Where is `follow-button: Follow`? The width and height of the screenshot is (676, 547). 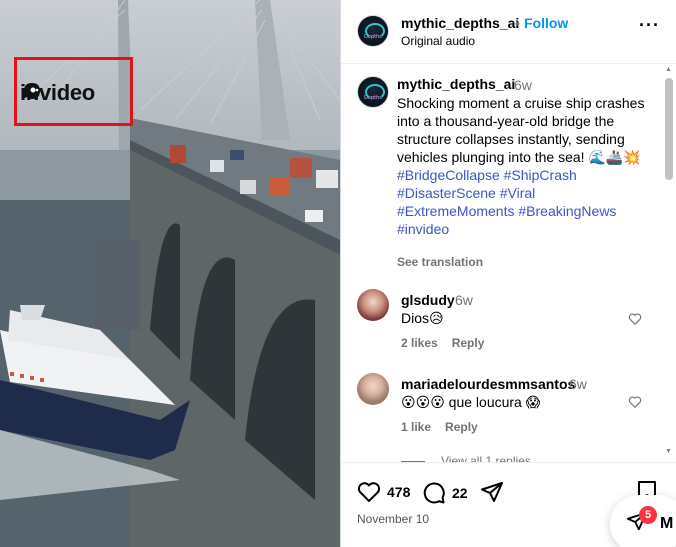
follow-button: Follow is located at coordinates (546, 23).